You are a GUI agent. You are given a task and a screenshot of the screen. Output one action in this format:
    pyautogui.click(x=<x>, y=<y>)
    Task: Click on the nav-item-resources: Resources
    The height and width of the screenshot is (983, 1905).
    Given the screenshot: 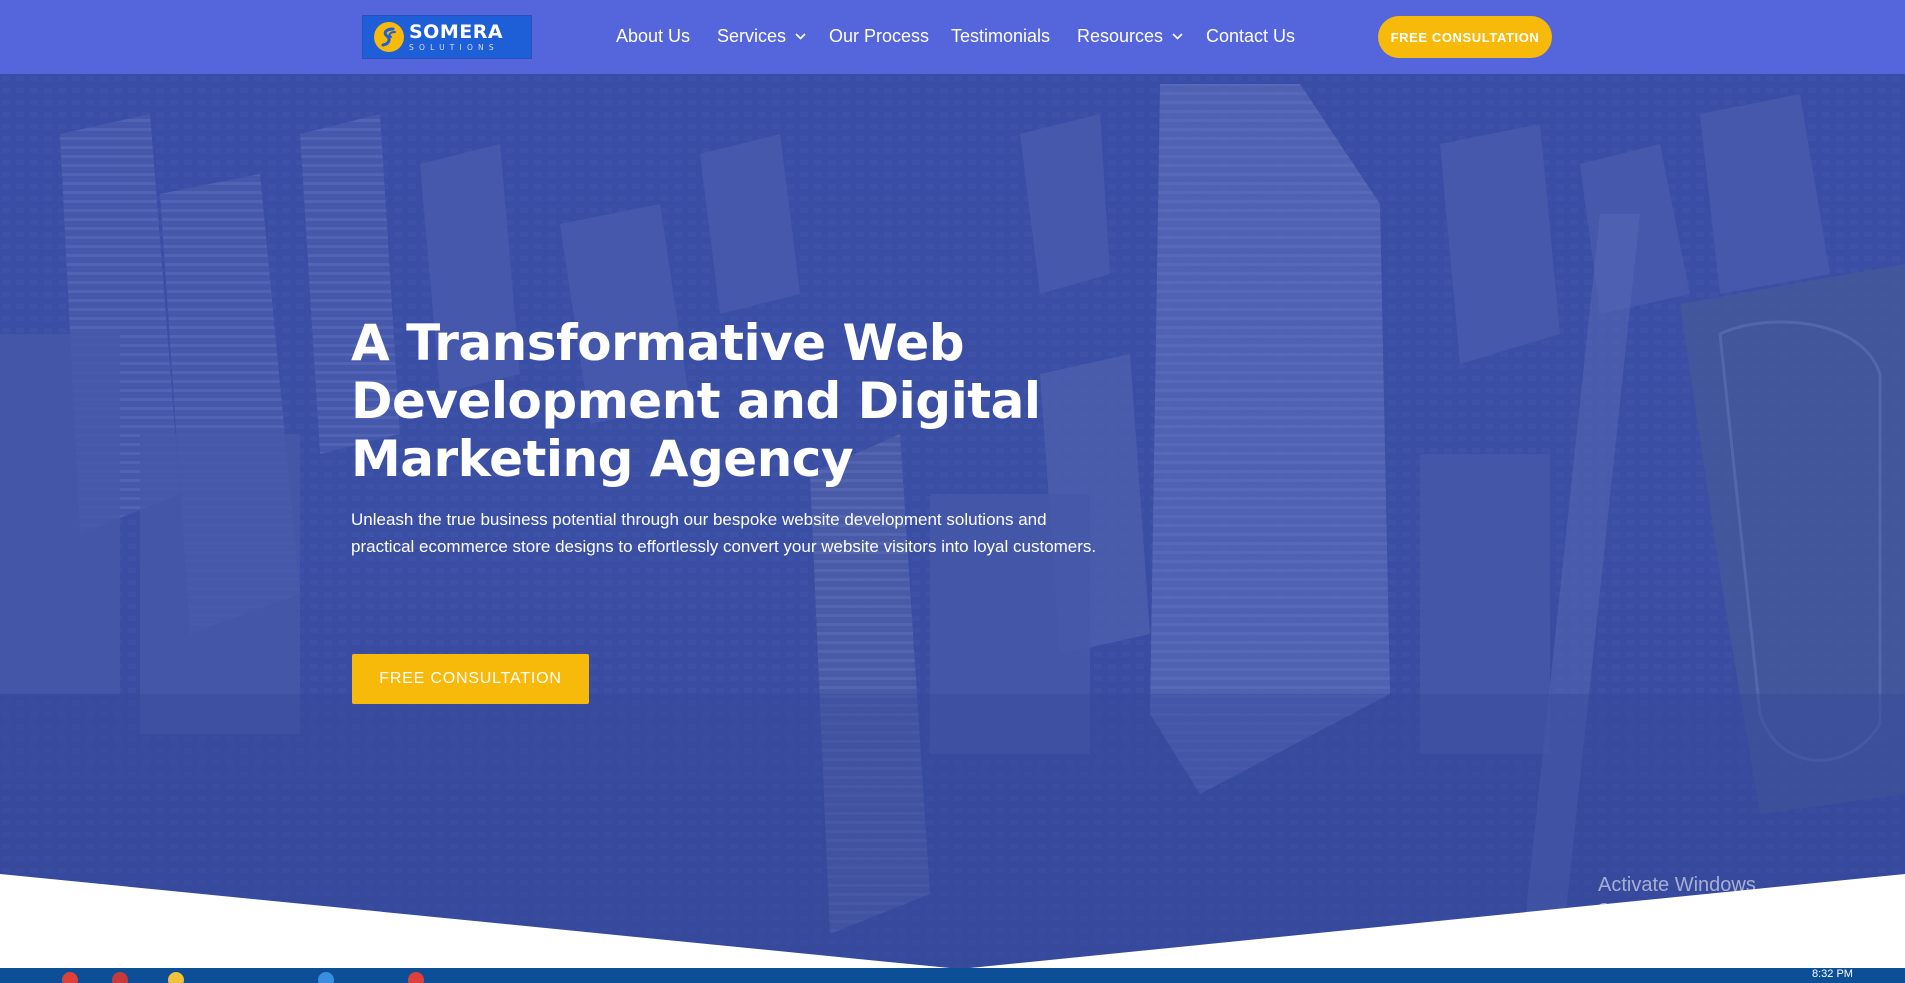 What is the action you would take?
    pyautogui.click(x=1130, y=36)
    